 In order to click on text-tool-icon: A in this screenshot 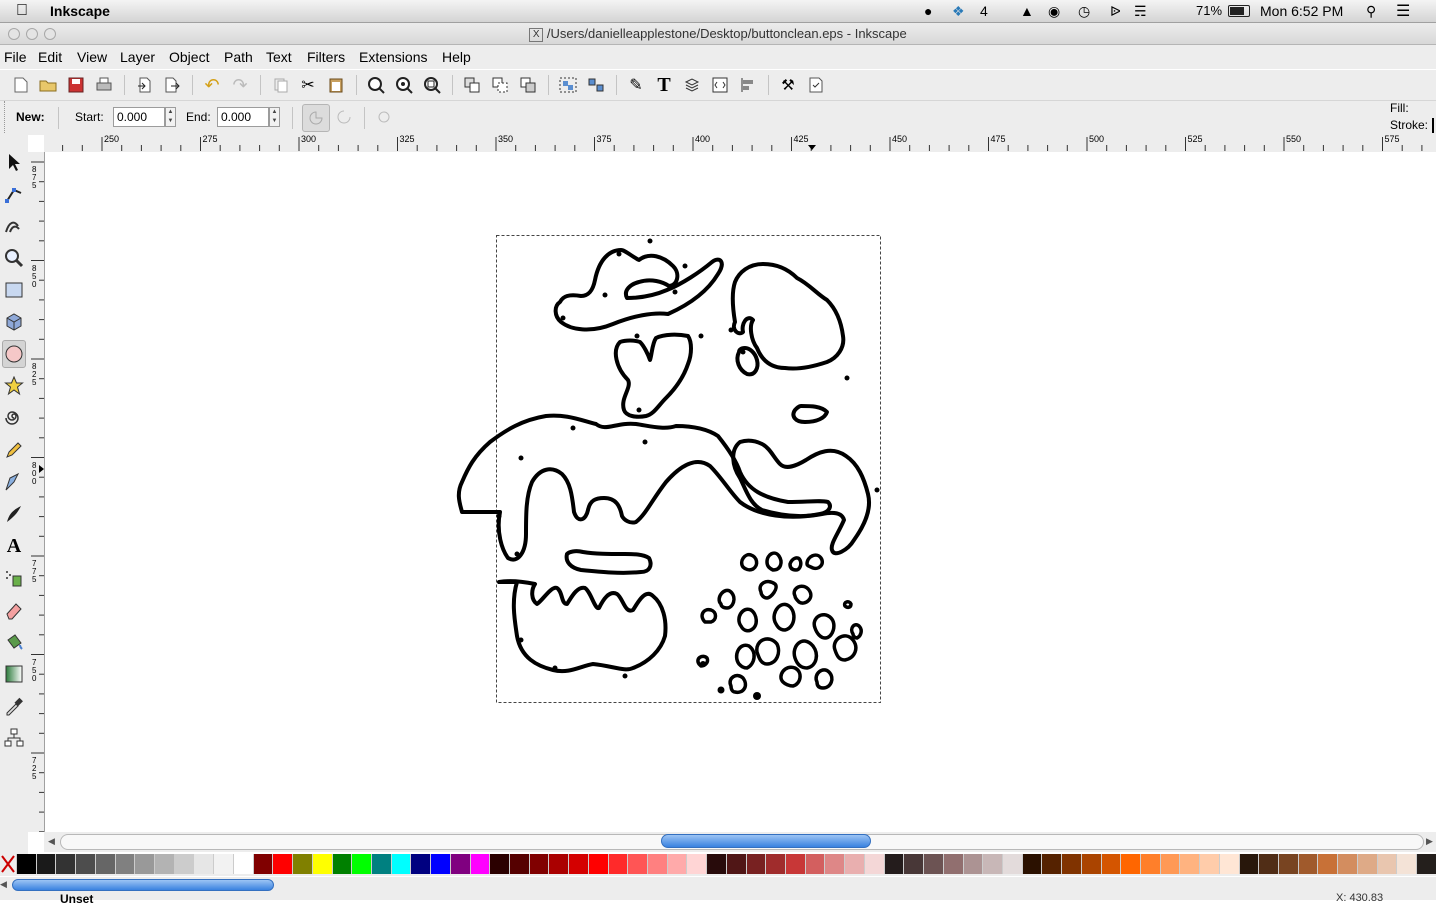, I will do `click(14, 546)`.